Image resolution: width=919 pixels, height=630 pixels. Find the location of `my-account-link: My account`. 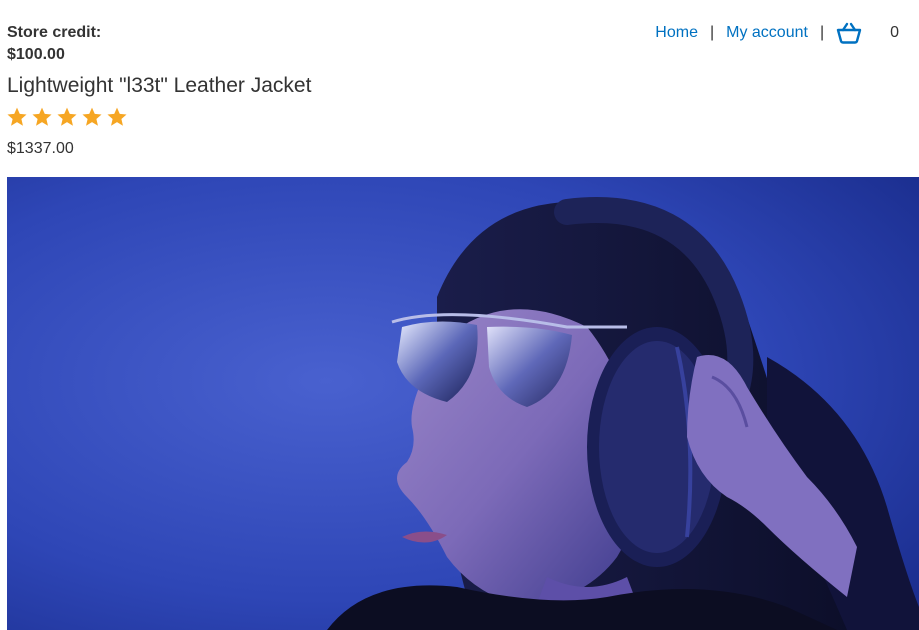

my-account-link: My account is located at coordinates (767, 33).